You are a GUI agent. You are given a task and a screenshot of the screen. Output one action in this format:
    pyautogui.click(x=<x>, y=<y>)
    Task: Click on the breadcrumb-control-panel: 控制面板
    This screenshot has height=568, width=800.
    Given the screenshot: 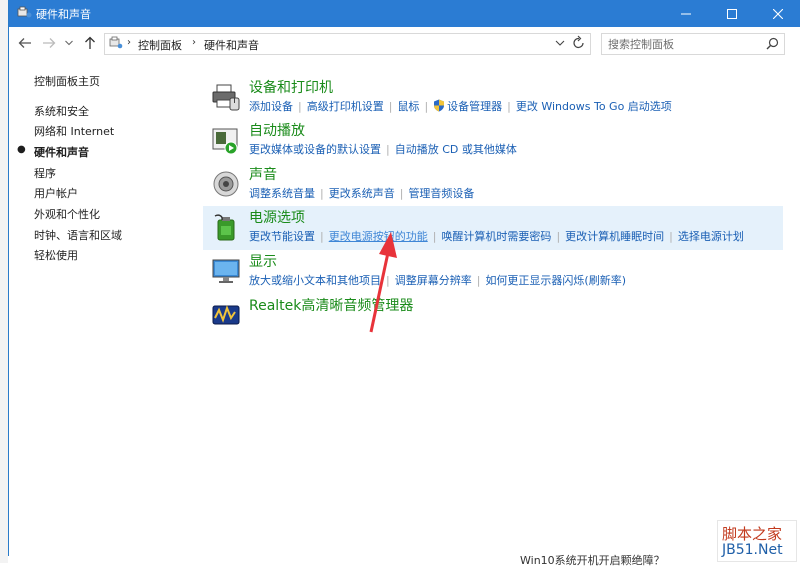 What is the action you would take?
    pyautogui.click(x=160, y=45)
    